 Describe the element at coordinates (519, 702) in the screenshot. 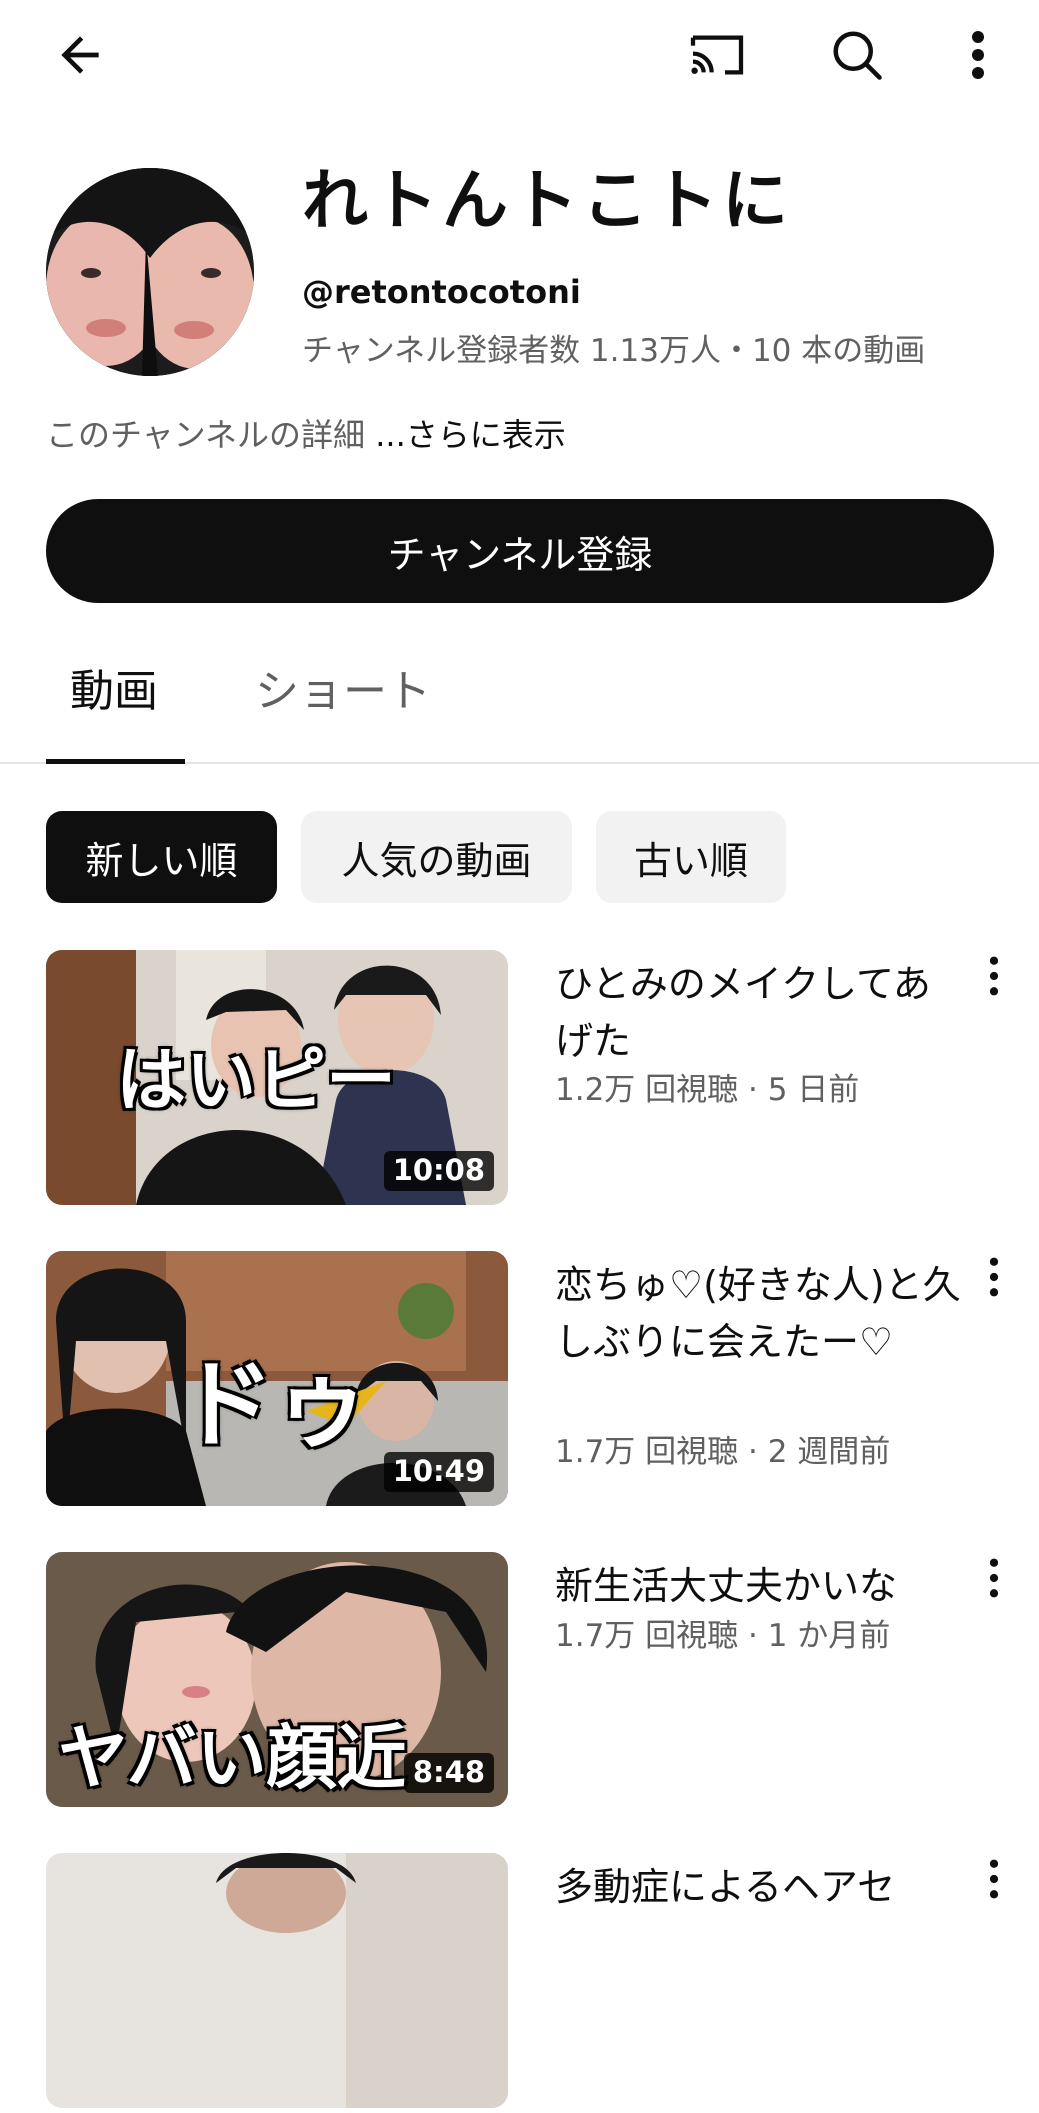

I see `channel-tabs: 動画 ショート` at that location.